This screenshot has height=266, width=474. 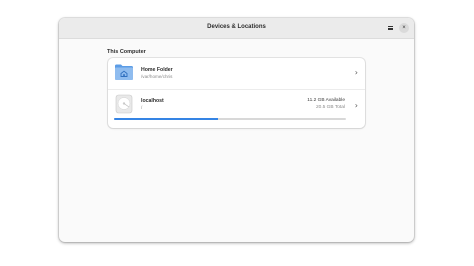 What do you see at coordinates (157, 70) in the screenshot?
I see `location-name: Home Folder` at bounding box center [157, 70].